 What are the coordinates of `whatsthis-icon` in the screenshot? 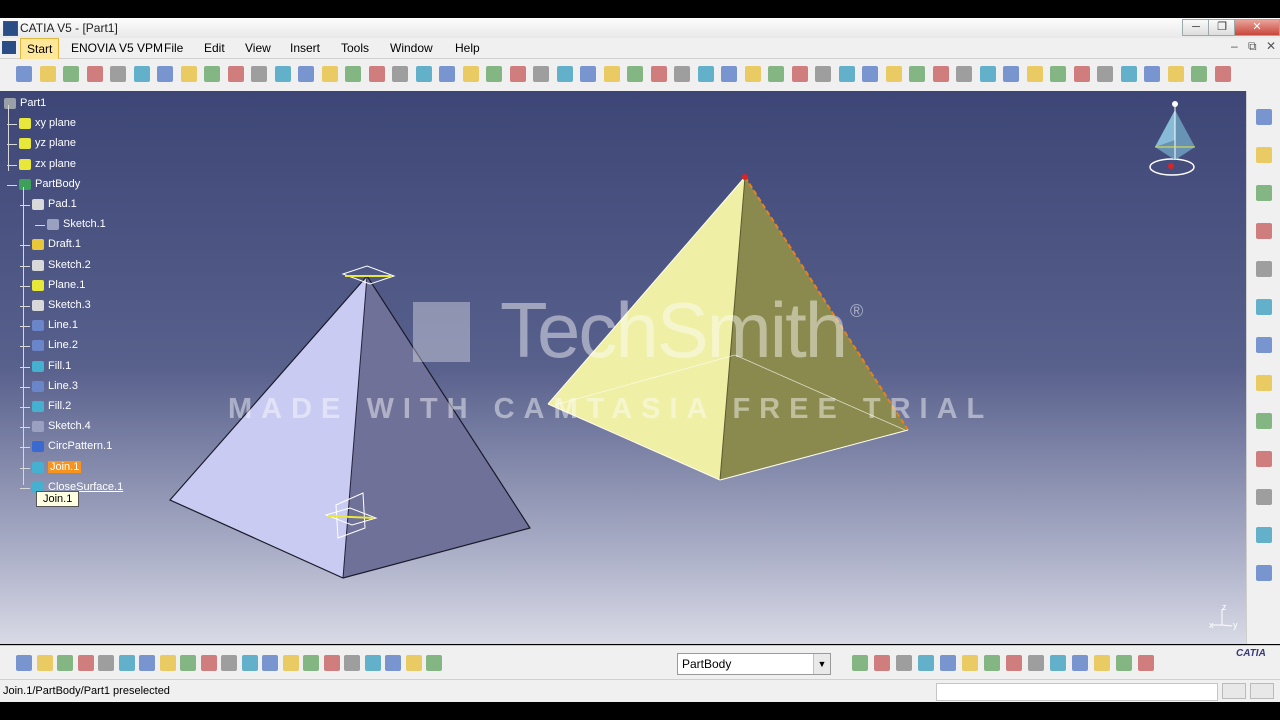 It's located at (208, 663).